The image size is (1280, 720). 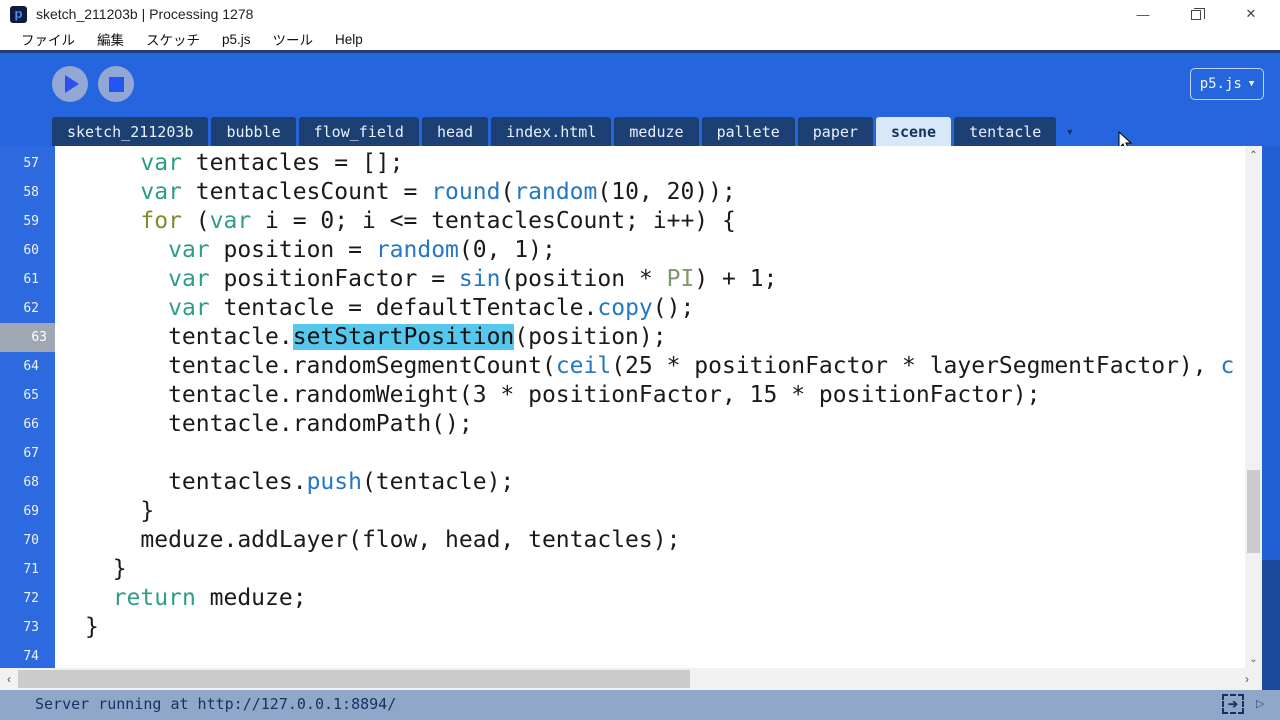 I want to click on menu-item-ツール: ツール, so click(x=293, y=39).